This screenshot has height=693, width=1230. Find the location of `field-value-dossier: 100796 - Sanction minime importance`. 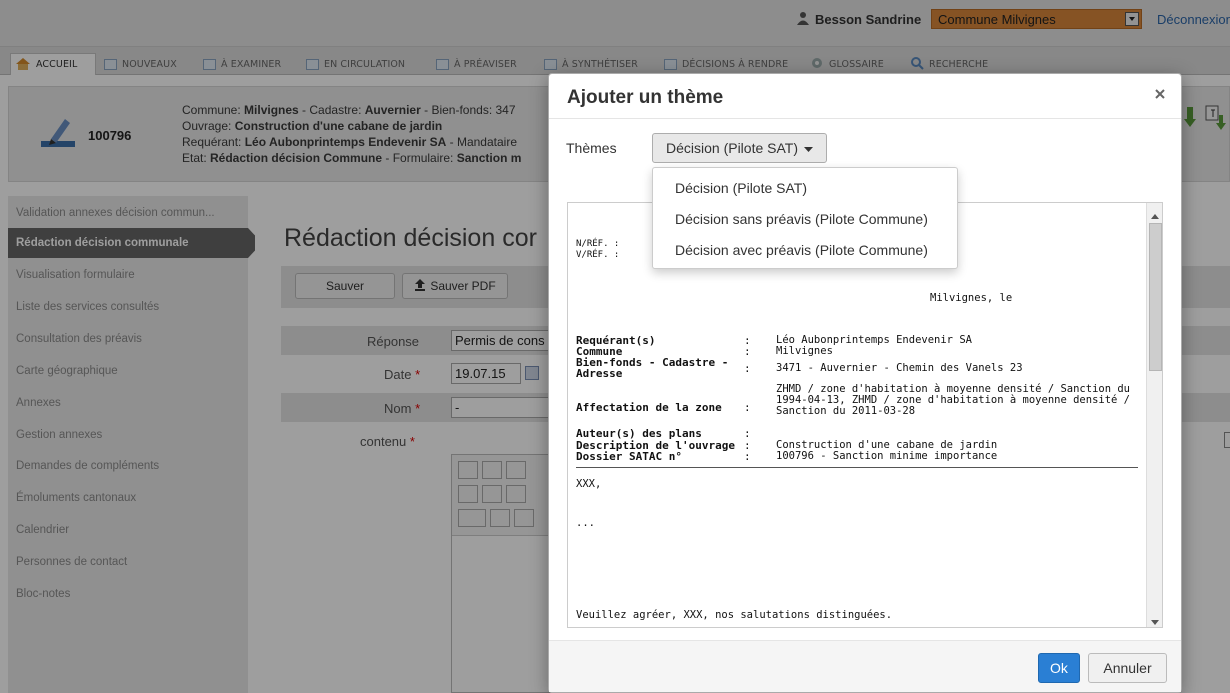

field-value-dossier: 100796 - Sanction minime importance is located at coordinates (887, 456).